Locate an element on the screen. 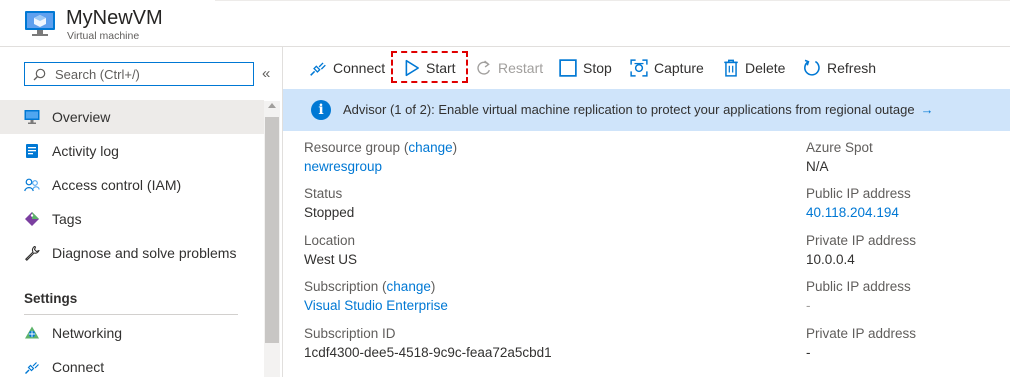 This screenshot has width=1010, height=384. info-icon: i is located at coordinates (321, 110).